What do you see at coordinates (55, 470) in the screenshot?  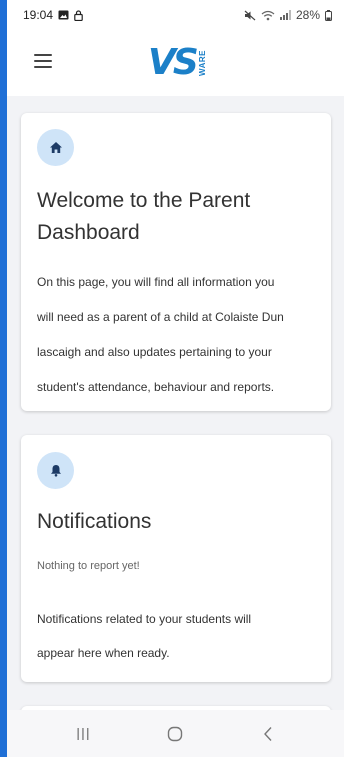 I see `bell-icon` at bounding box center [55, 470].